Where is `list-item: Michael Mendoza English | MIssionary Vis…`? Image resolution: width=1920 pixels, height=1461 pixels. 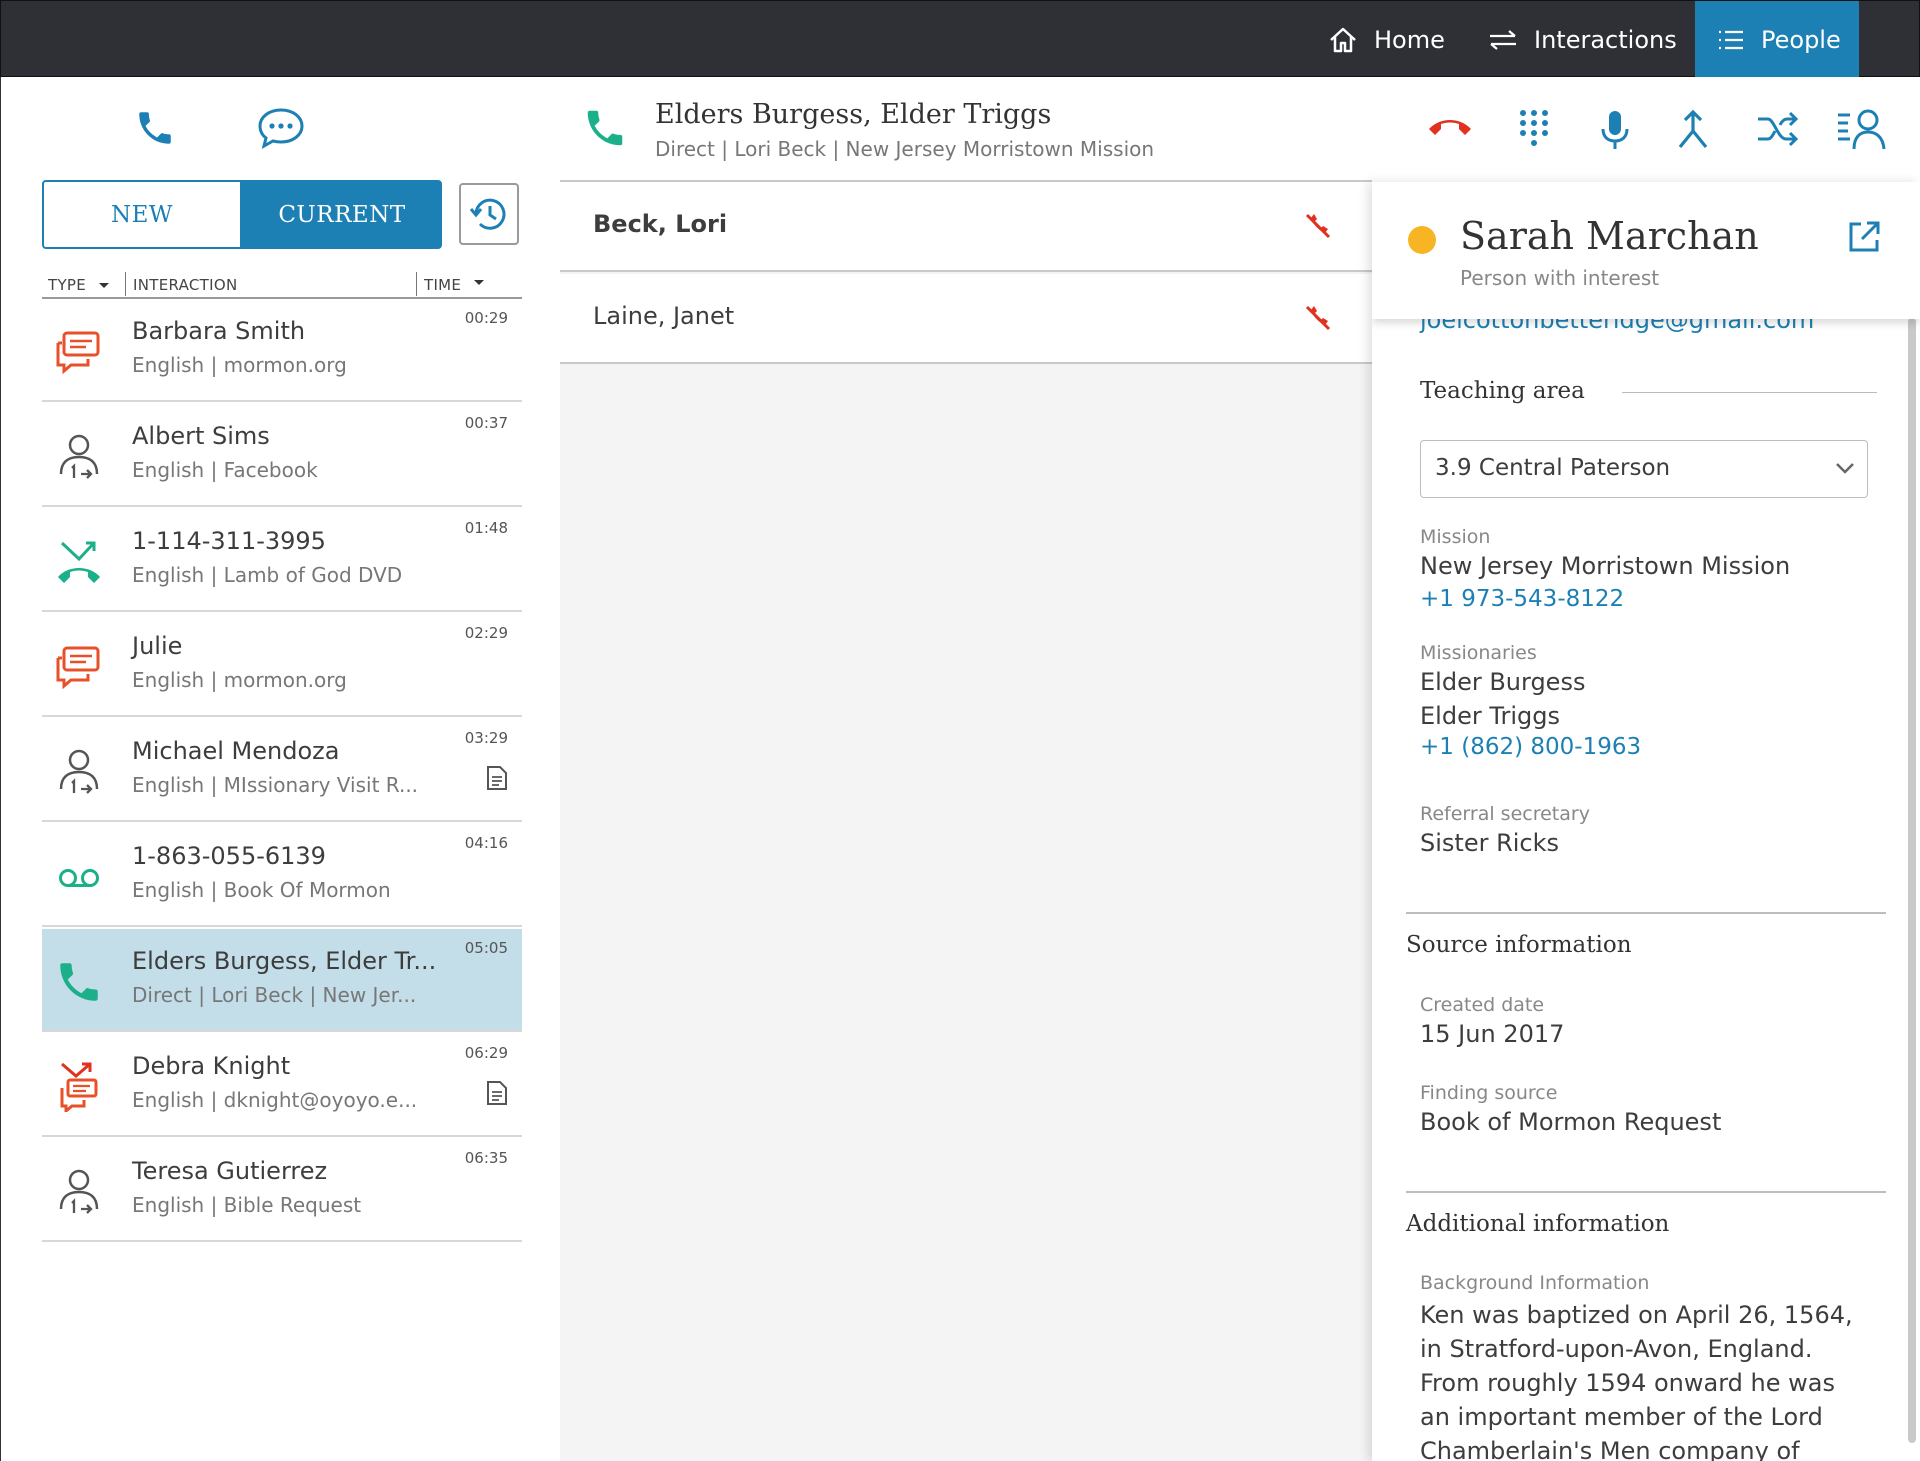
list-item: Michael Mendoza English | MIssionary Vis… is located at coordinates (282, 770).